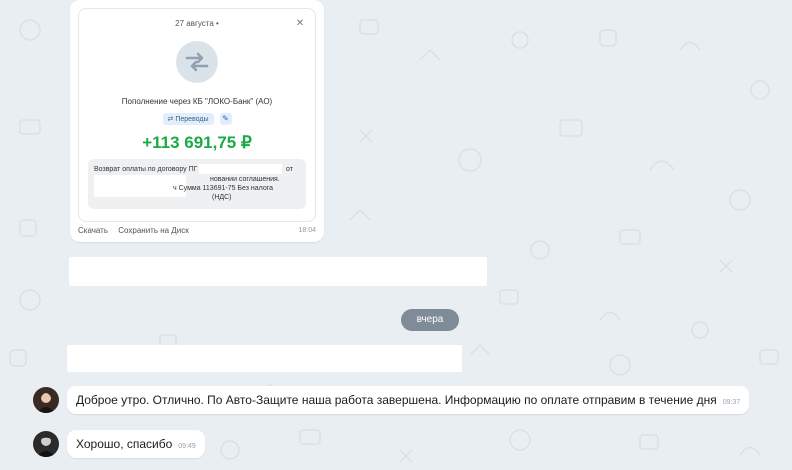 The width and height of the screenshot is (792, 470). What do you see at coordinates (225, 119) in the screenshot?
I see `pencil-icon: ✎` at bounding box center [225, 119].